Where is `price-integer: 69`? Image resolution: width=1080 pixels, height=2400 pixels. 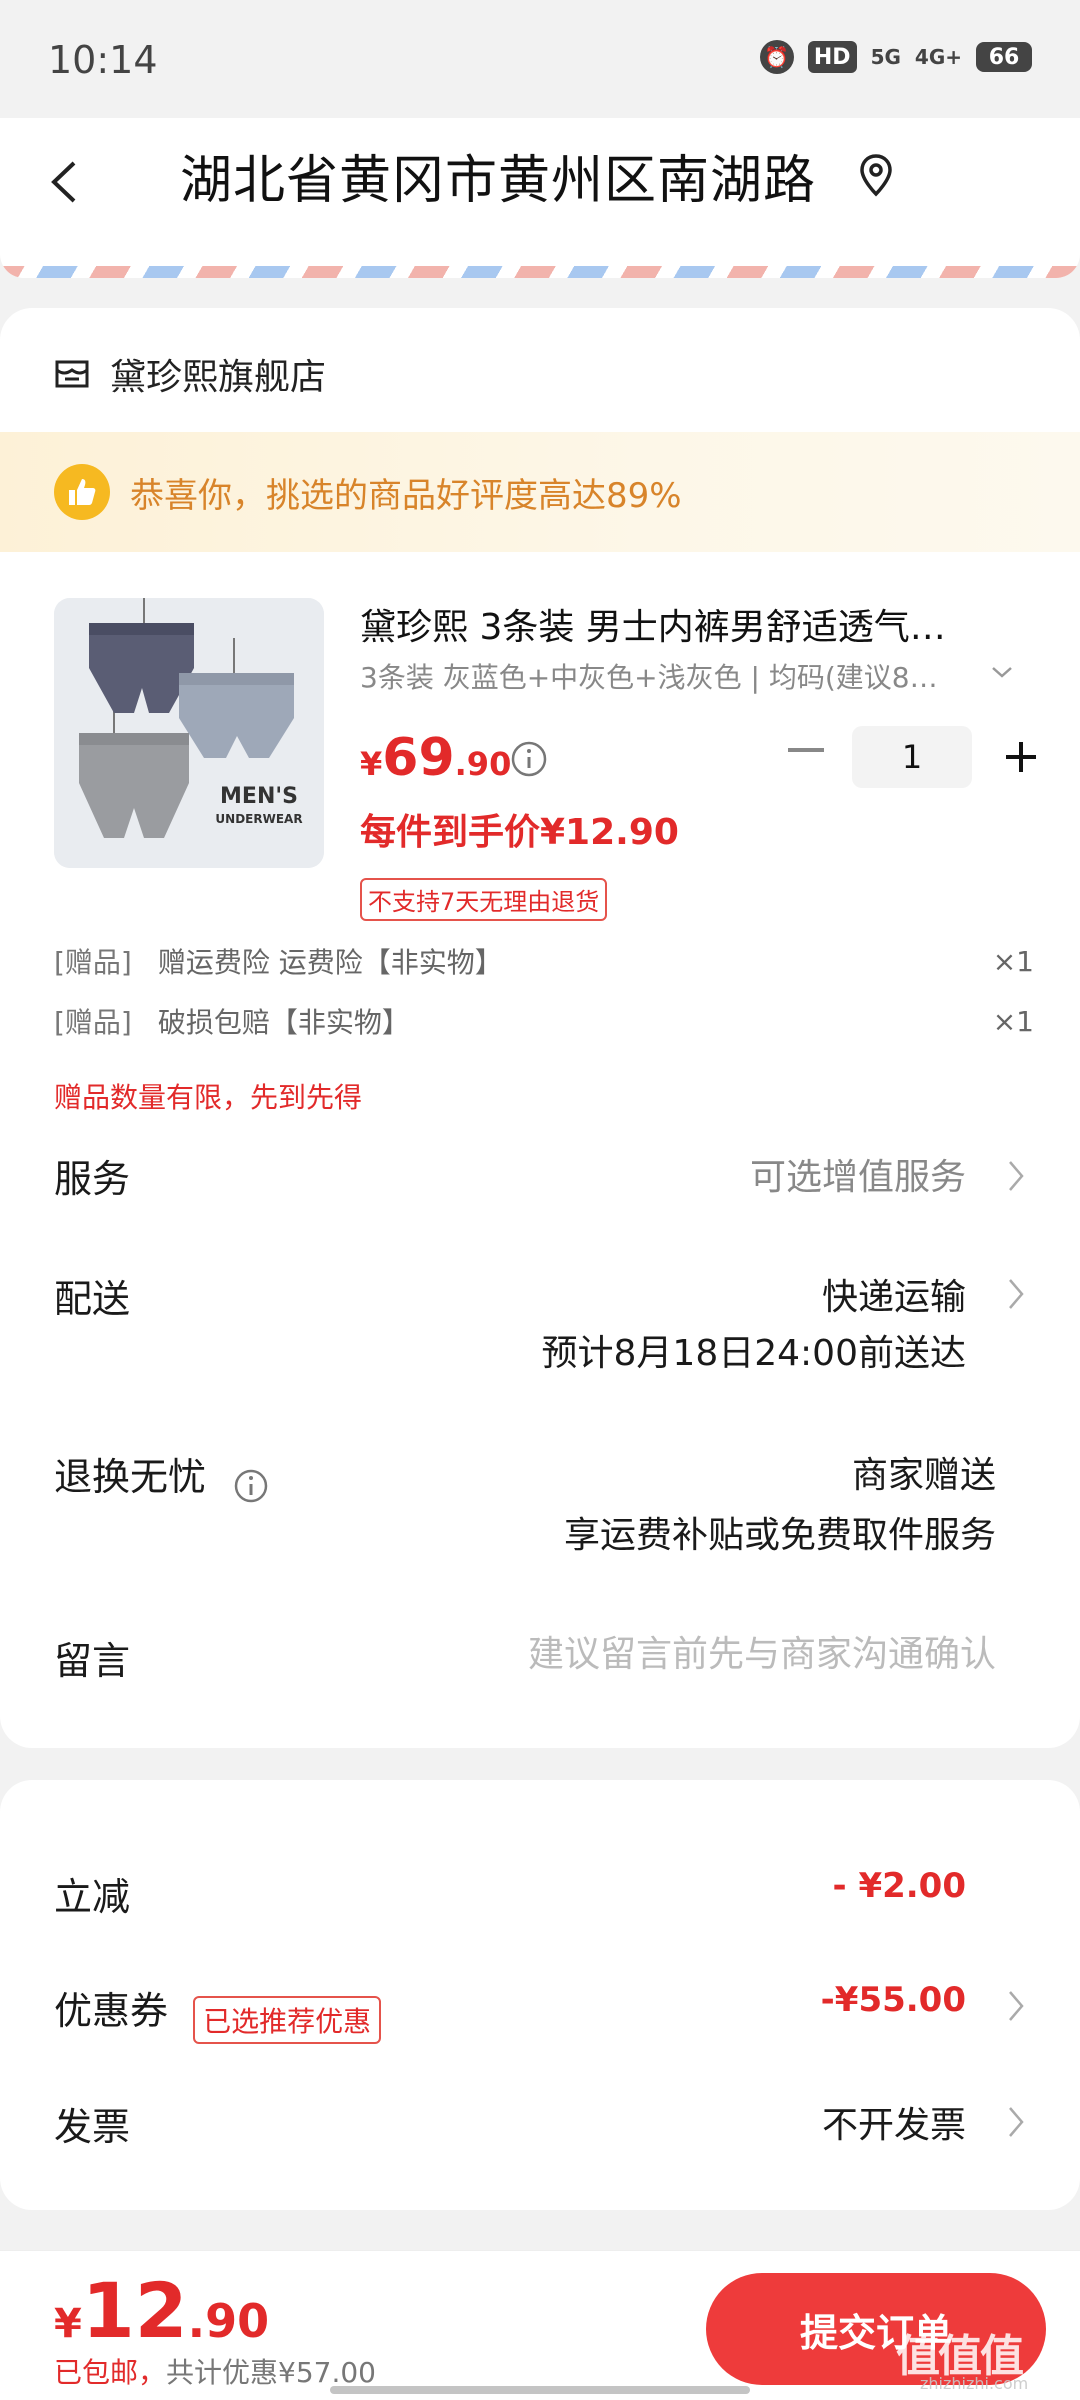
price-integer: 69 is located at coordinates (418, 758).